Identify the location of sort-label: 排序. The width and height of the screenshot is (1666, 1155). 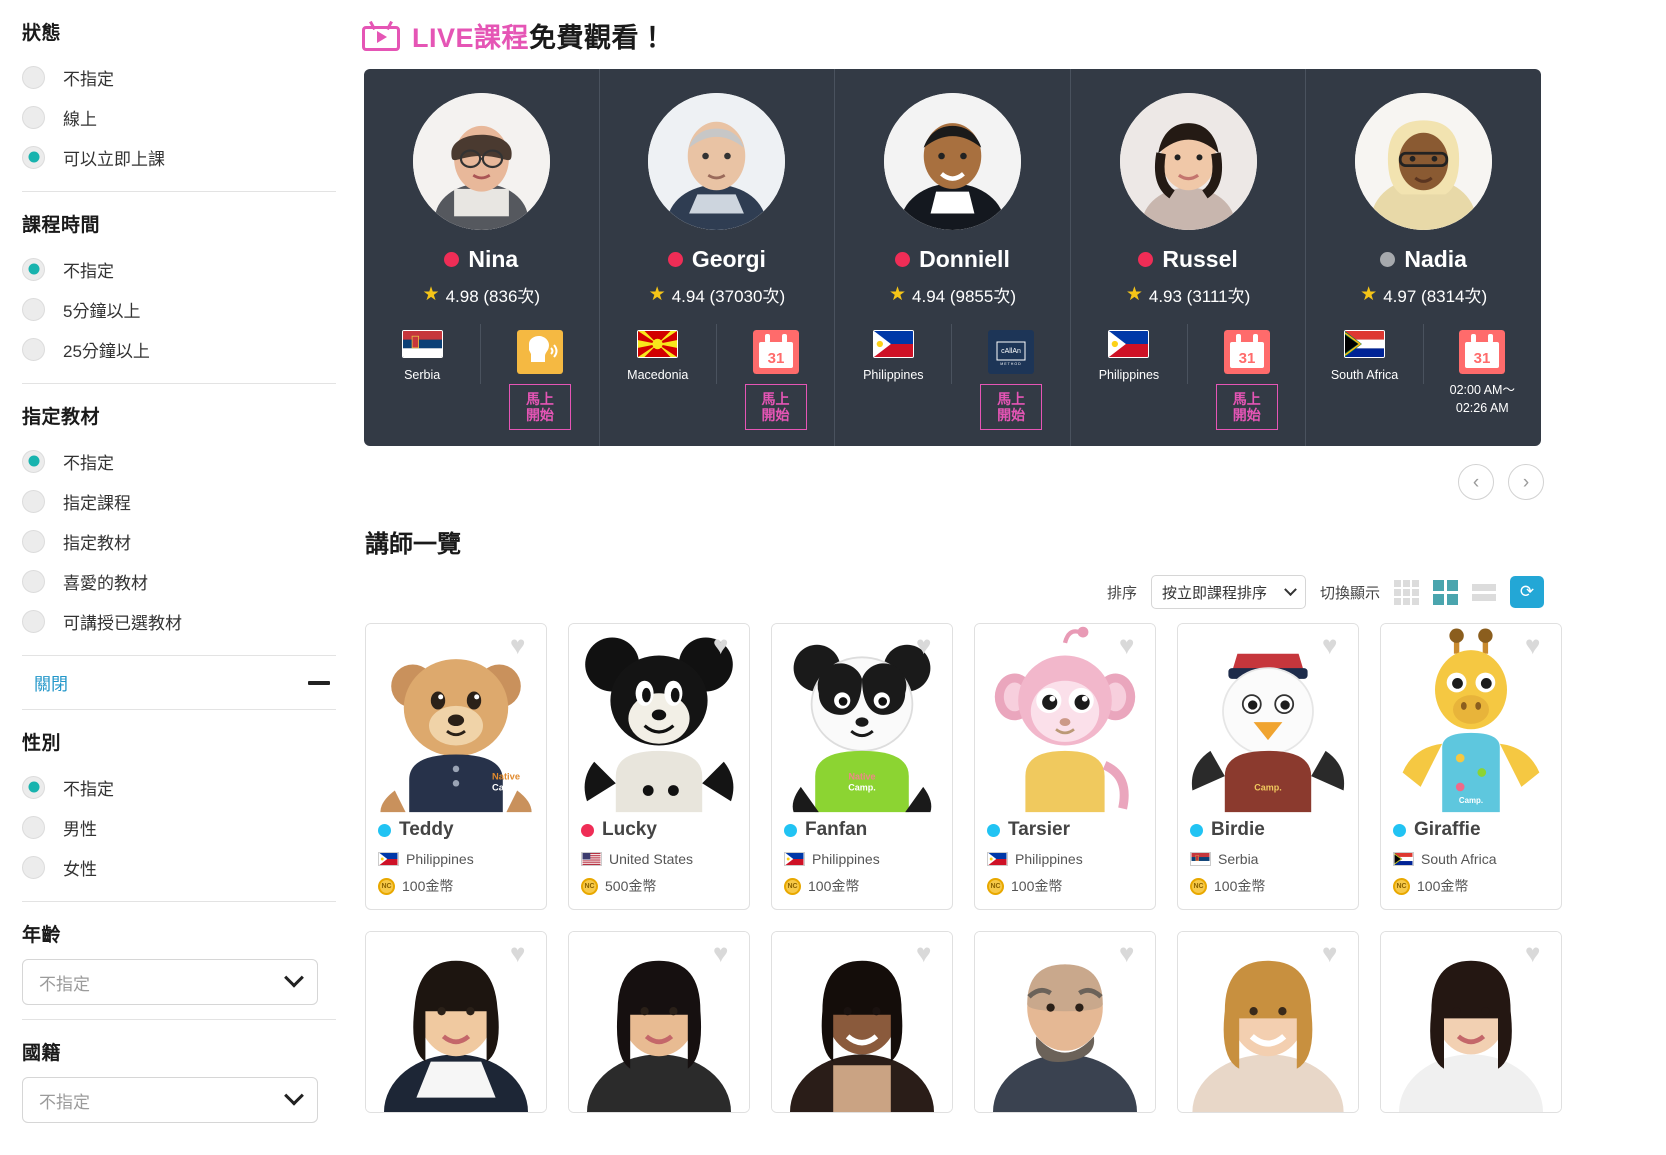
(1121, 593).